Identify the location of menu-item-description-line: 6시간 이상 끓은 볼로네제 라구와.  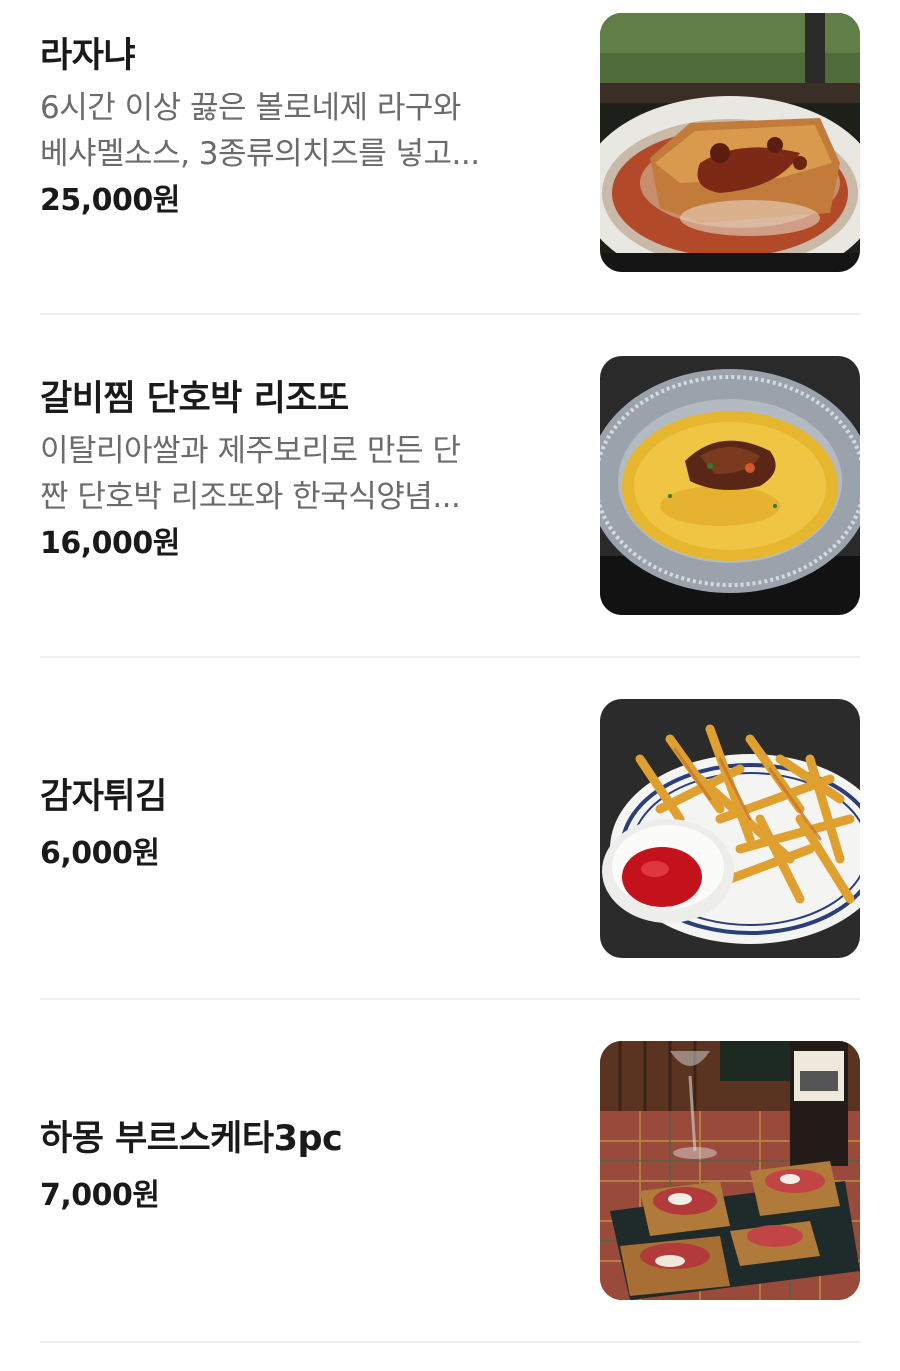
(250, 108).